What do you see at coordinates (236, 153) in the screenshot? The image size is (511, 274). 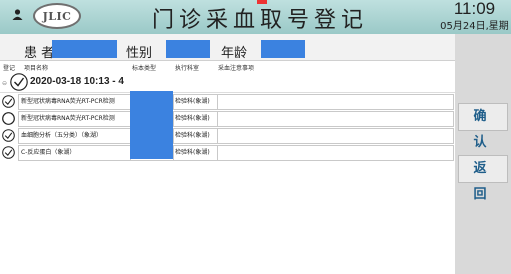 I see `table-row: C-反应蛋白（象湖） 检验科(象湖)` at bounding box center [236, 153].